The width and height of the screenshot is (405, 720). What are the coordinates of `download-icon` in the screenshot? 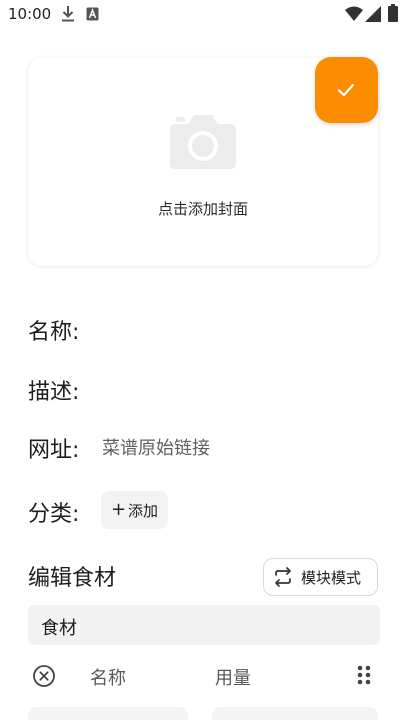 It's located at (68, 14).